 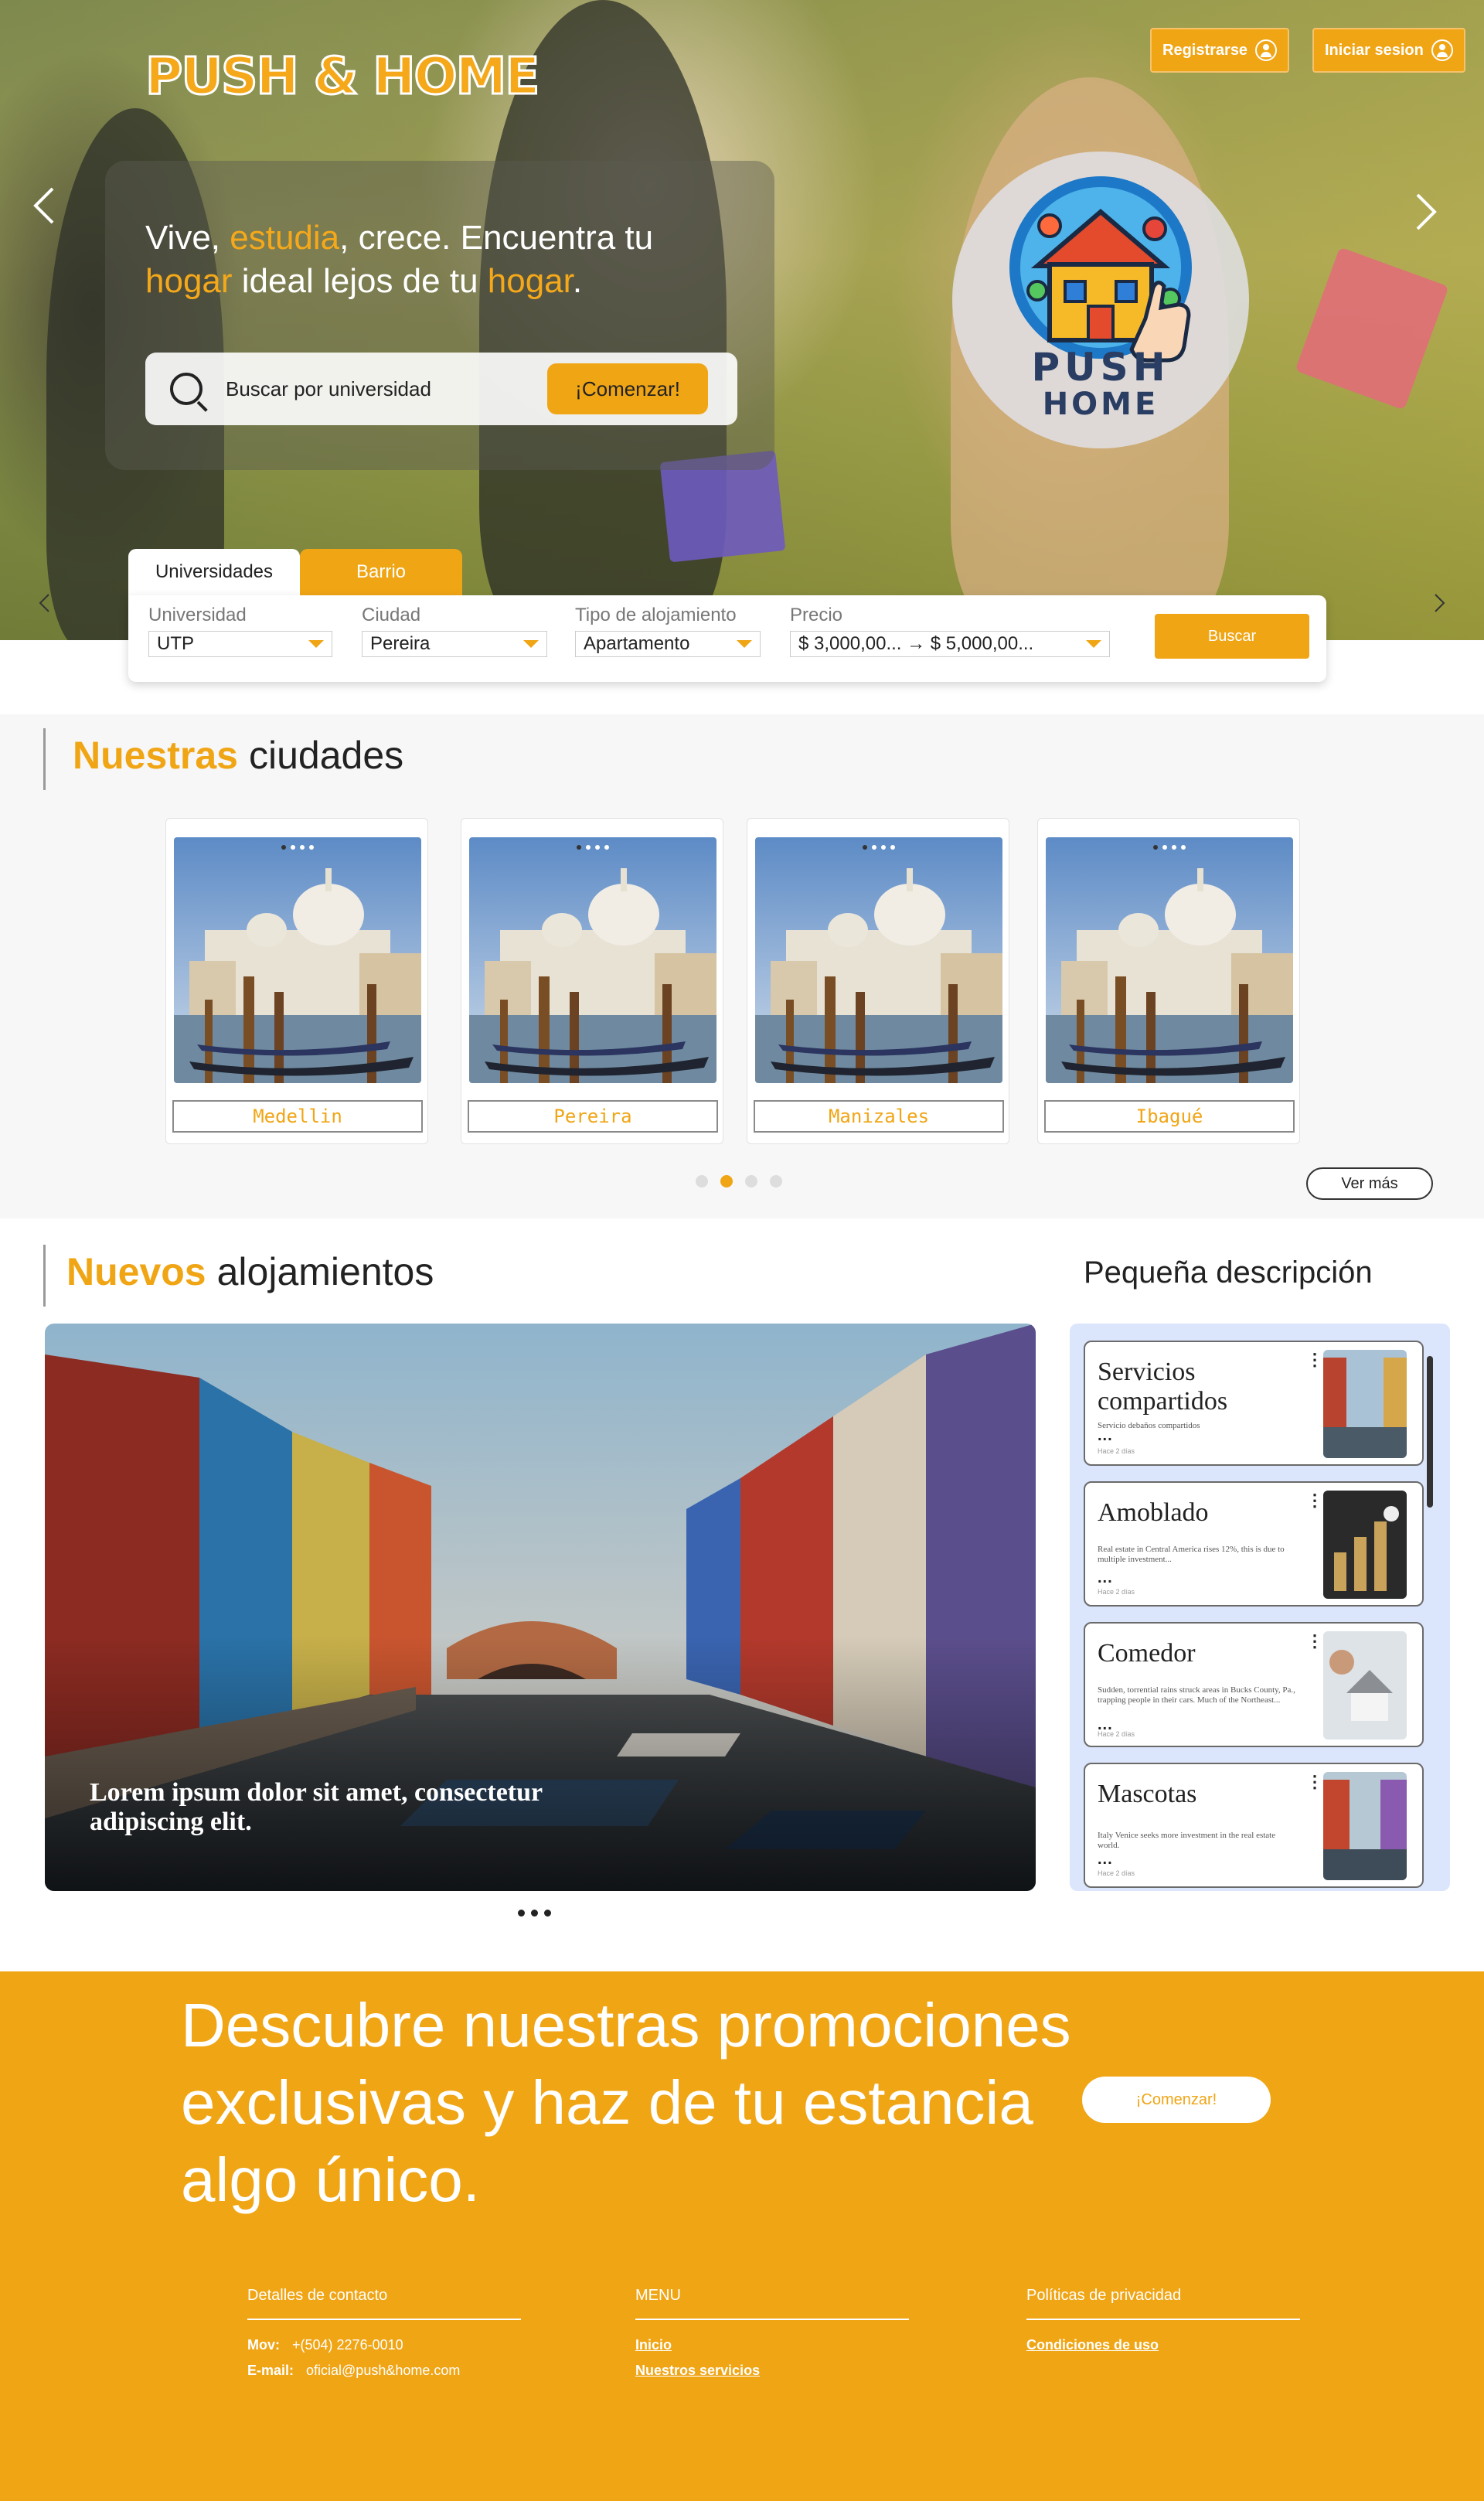 What do you see at coordinates (347, 2345) in the screenshot?
I see `phone-value: +(504) 2276-0010` at bounding box center [347, 2345].